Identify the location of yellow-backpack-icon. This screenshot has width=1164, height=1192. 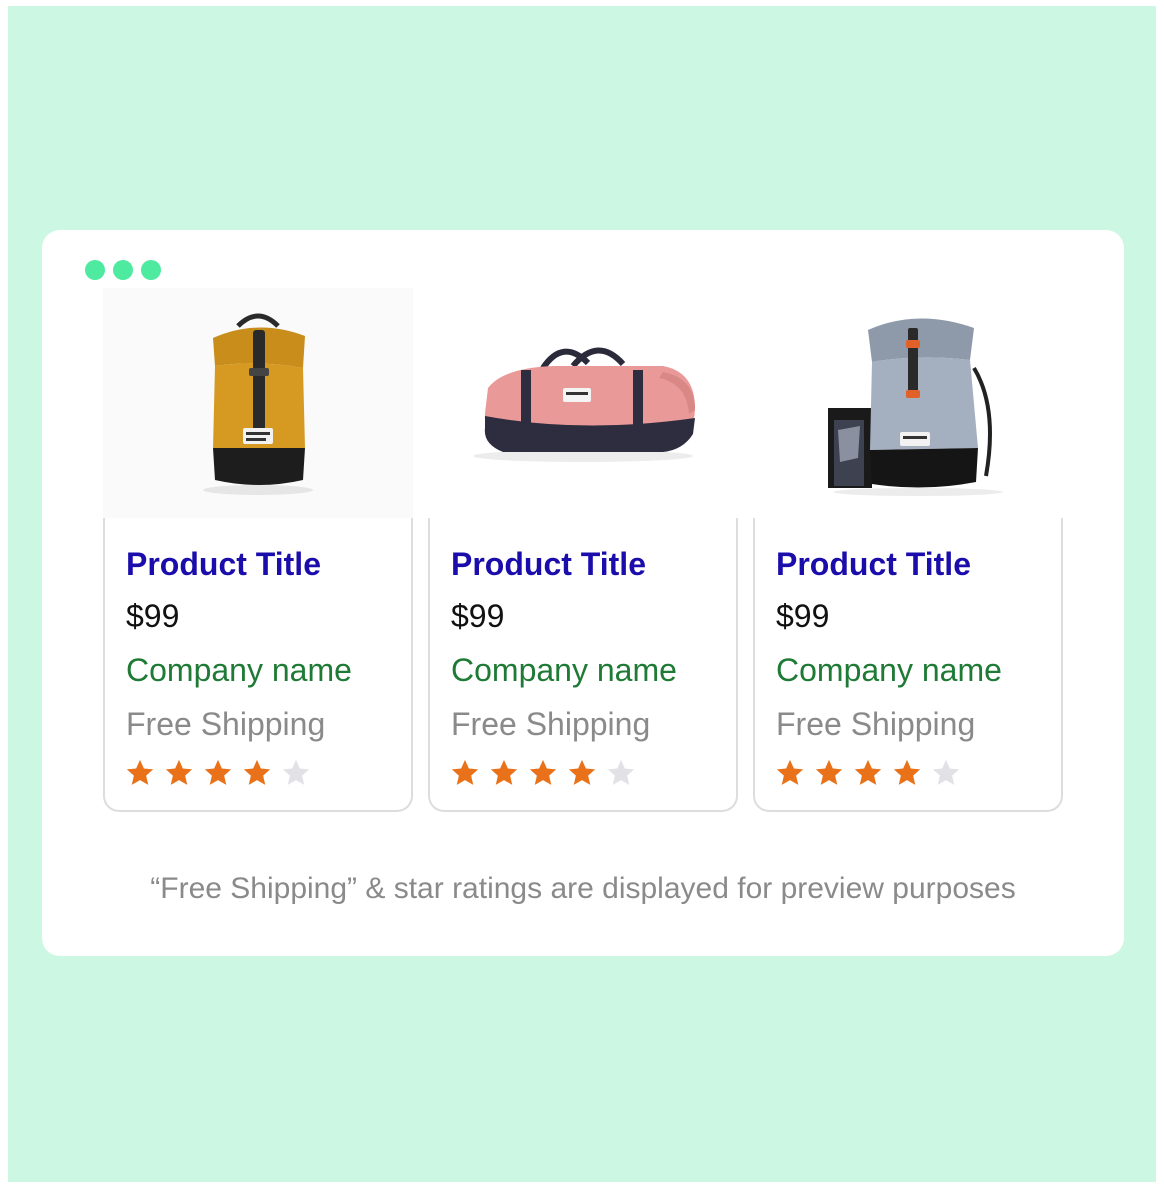
(258, 404).